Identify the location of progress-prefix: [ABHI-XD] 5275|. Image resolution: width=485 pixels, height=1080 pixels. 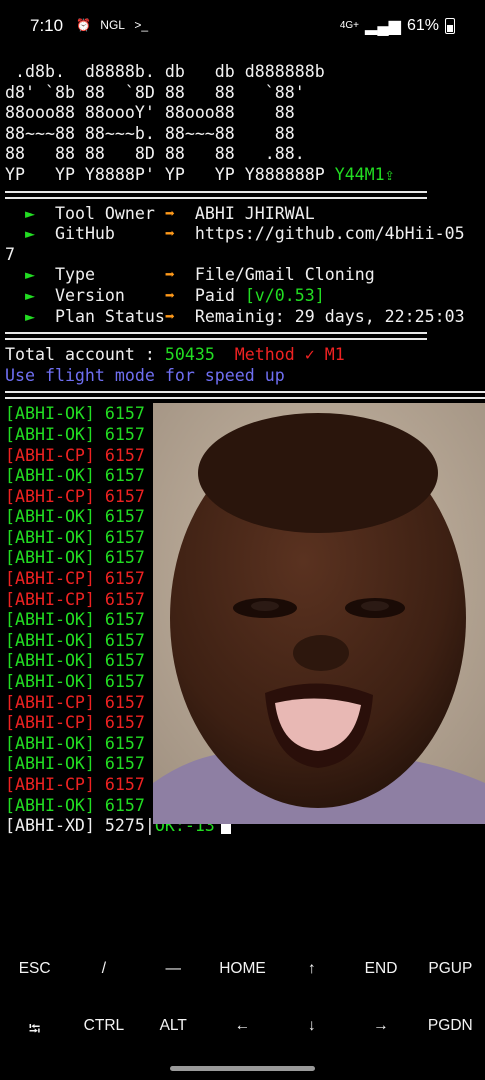
(80, 826).